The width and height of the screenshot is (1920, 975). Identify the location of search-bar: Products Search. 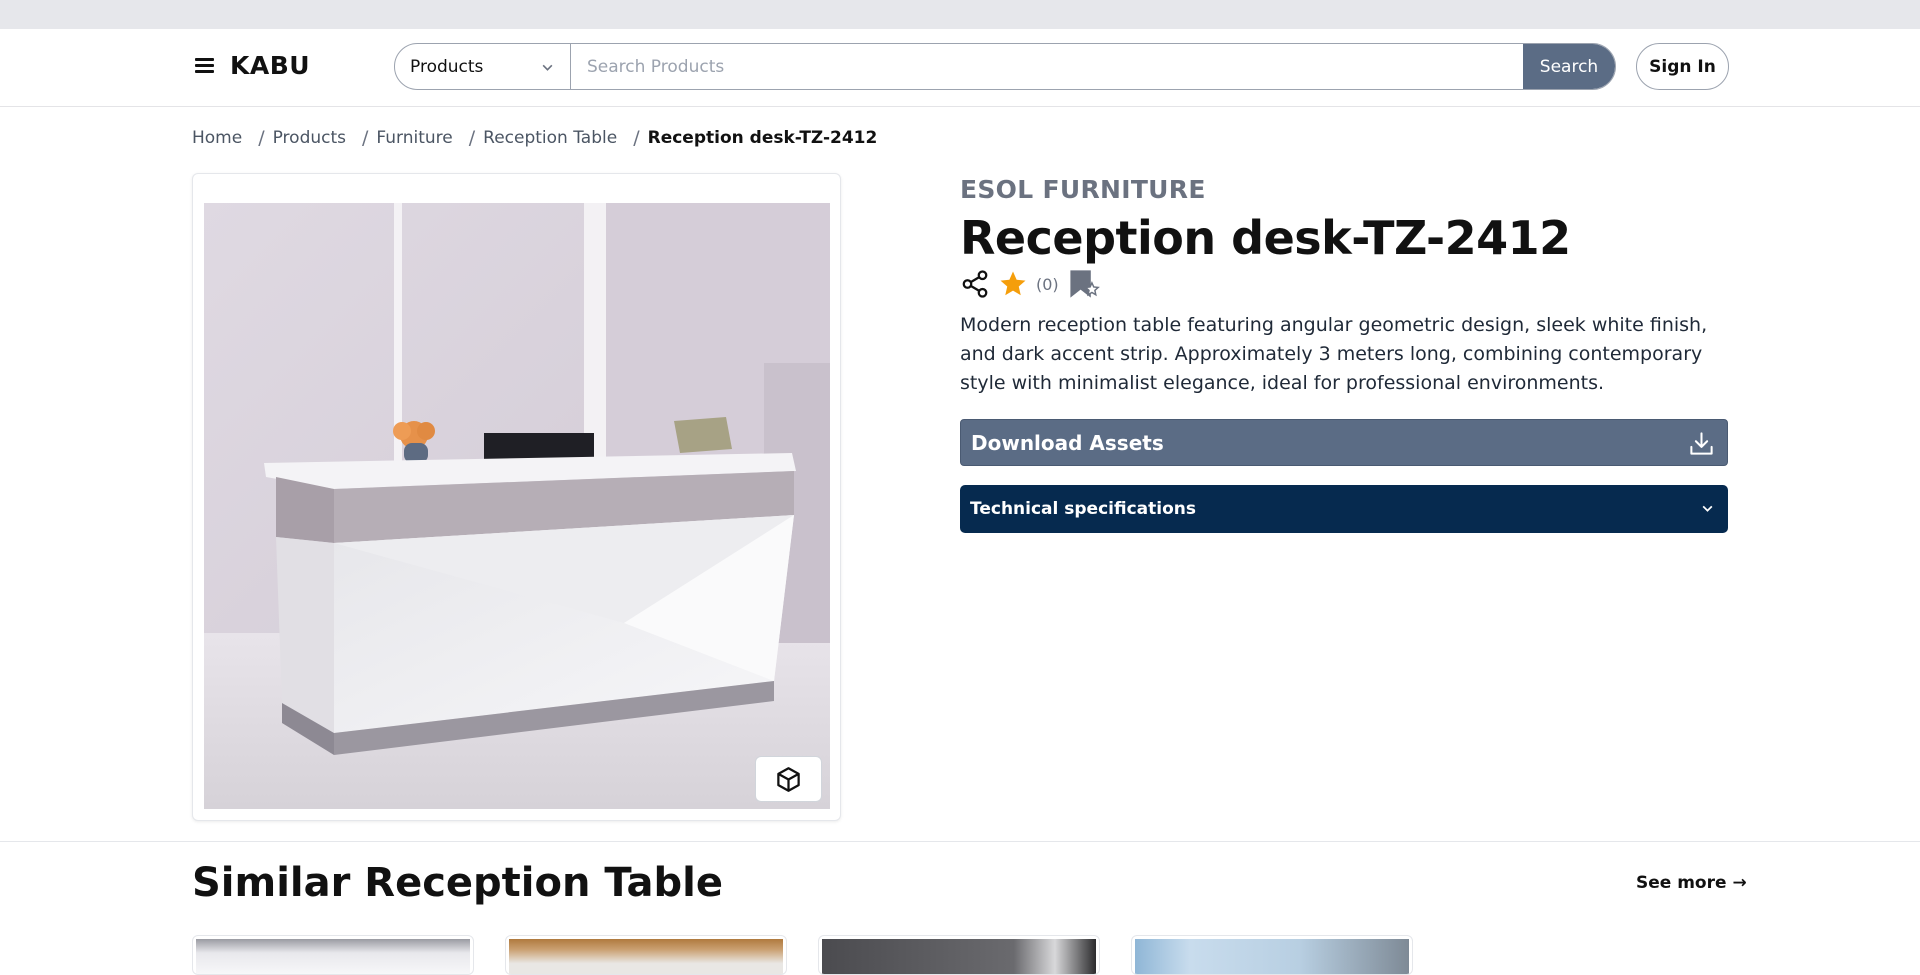
(1005, 66).